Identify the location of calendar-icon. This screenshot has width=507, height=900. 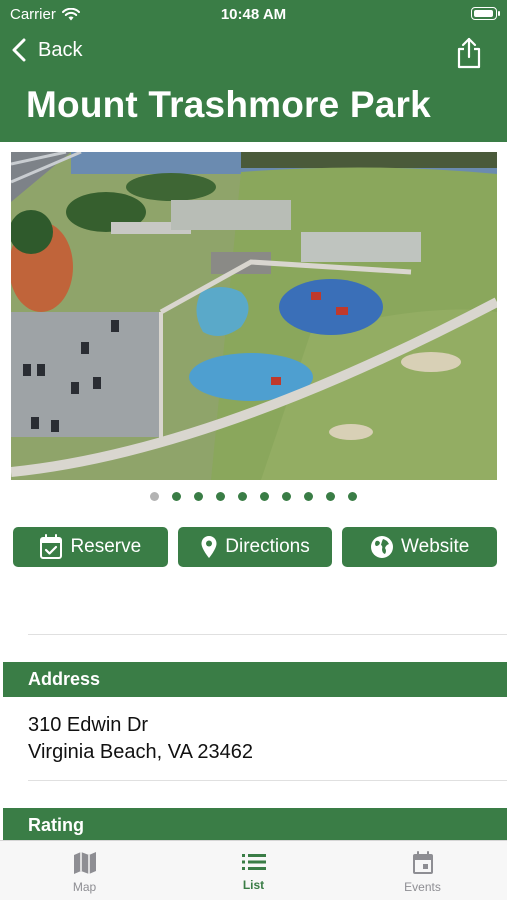
(422, 862).